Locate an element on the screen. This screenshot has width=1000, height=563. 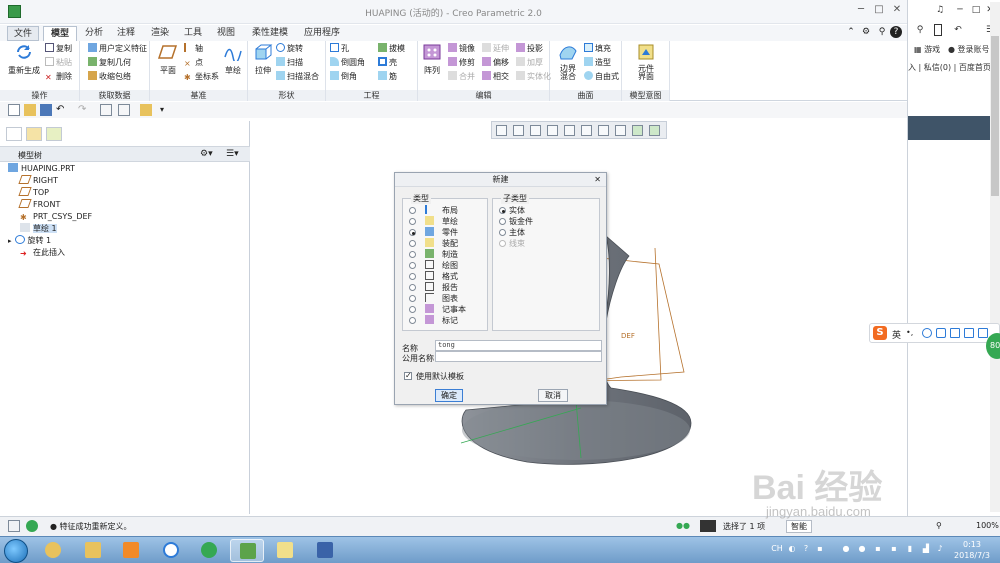
revolve-button: 旋转 is located at coordinates (289, 48).